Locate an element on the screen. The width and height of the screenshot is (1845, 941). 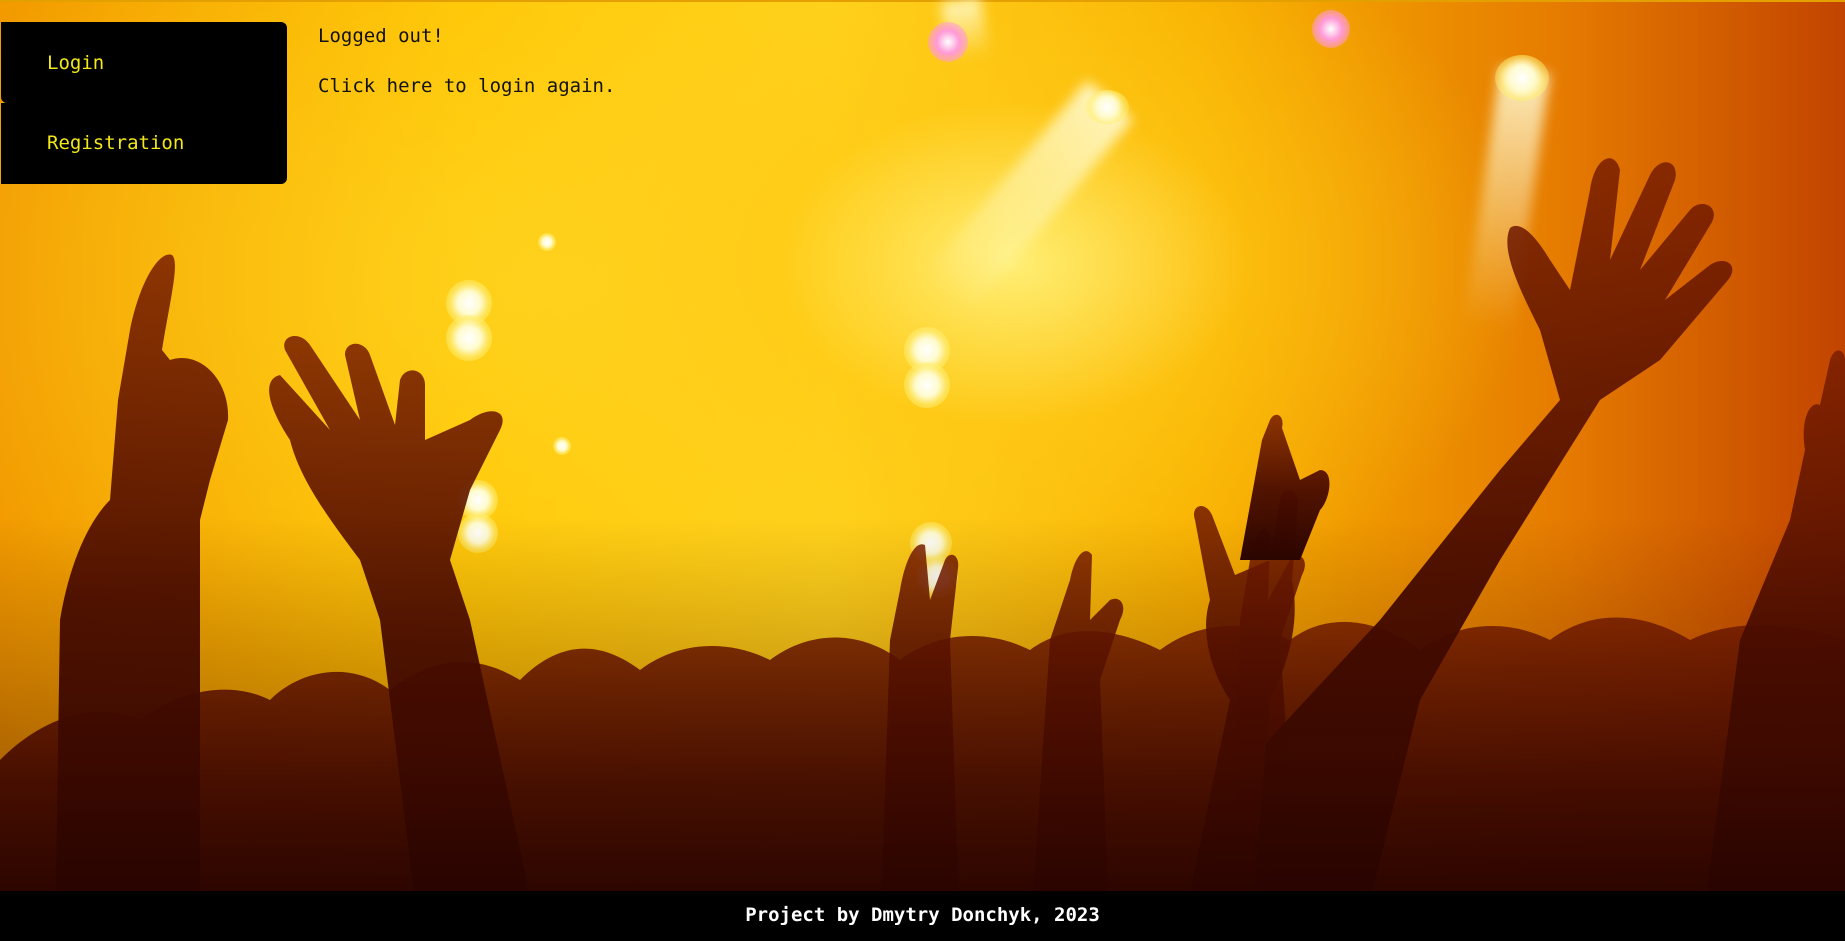
status-text: Logged out! is located at coordinates (381, 36).